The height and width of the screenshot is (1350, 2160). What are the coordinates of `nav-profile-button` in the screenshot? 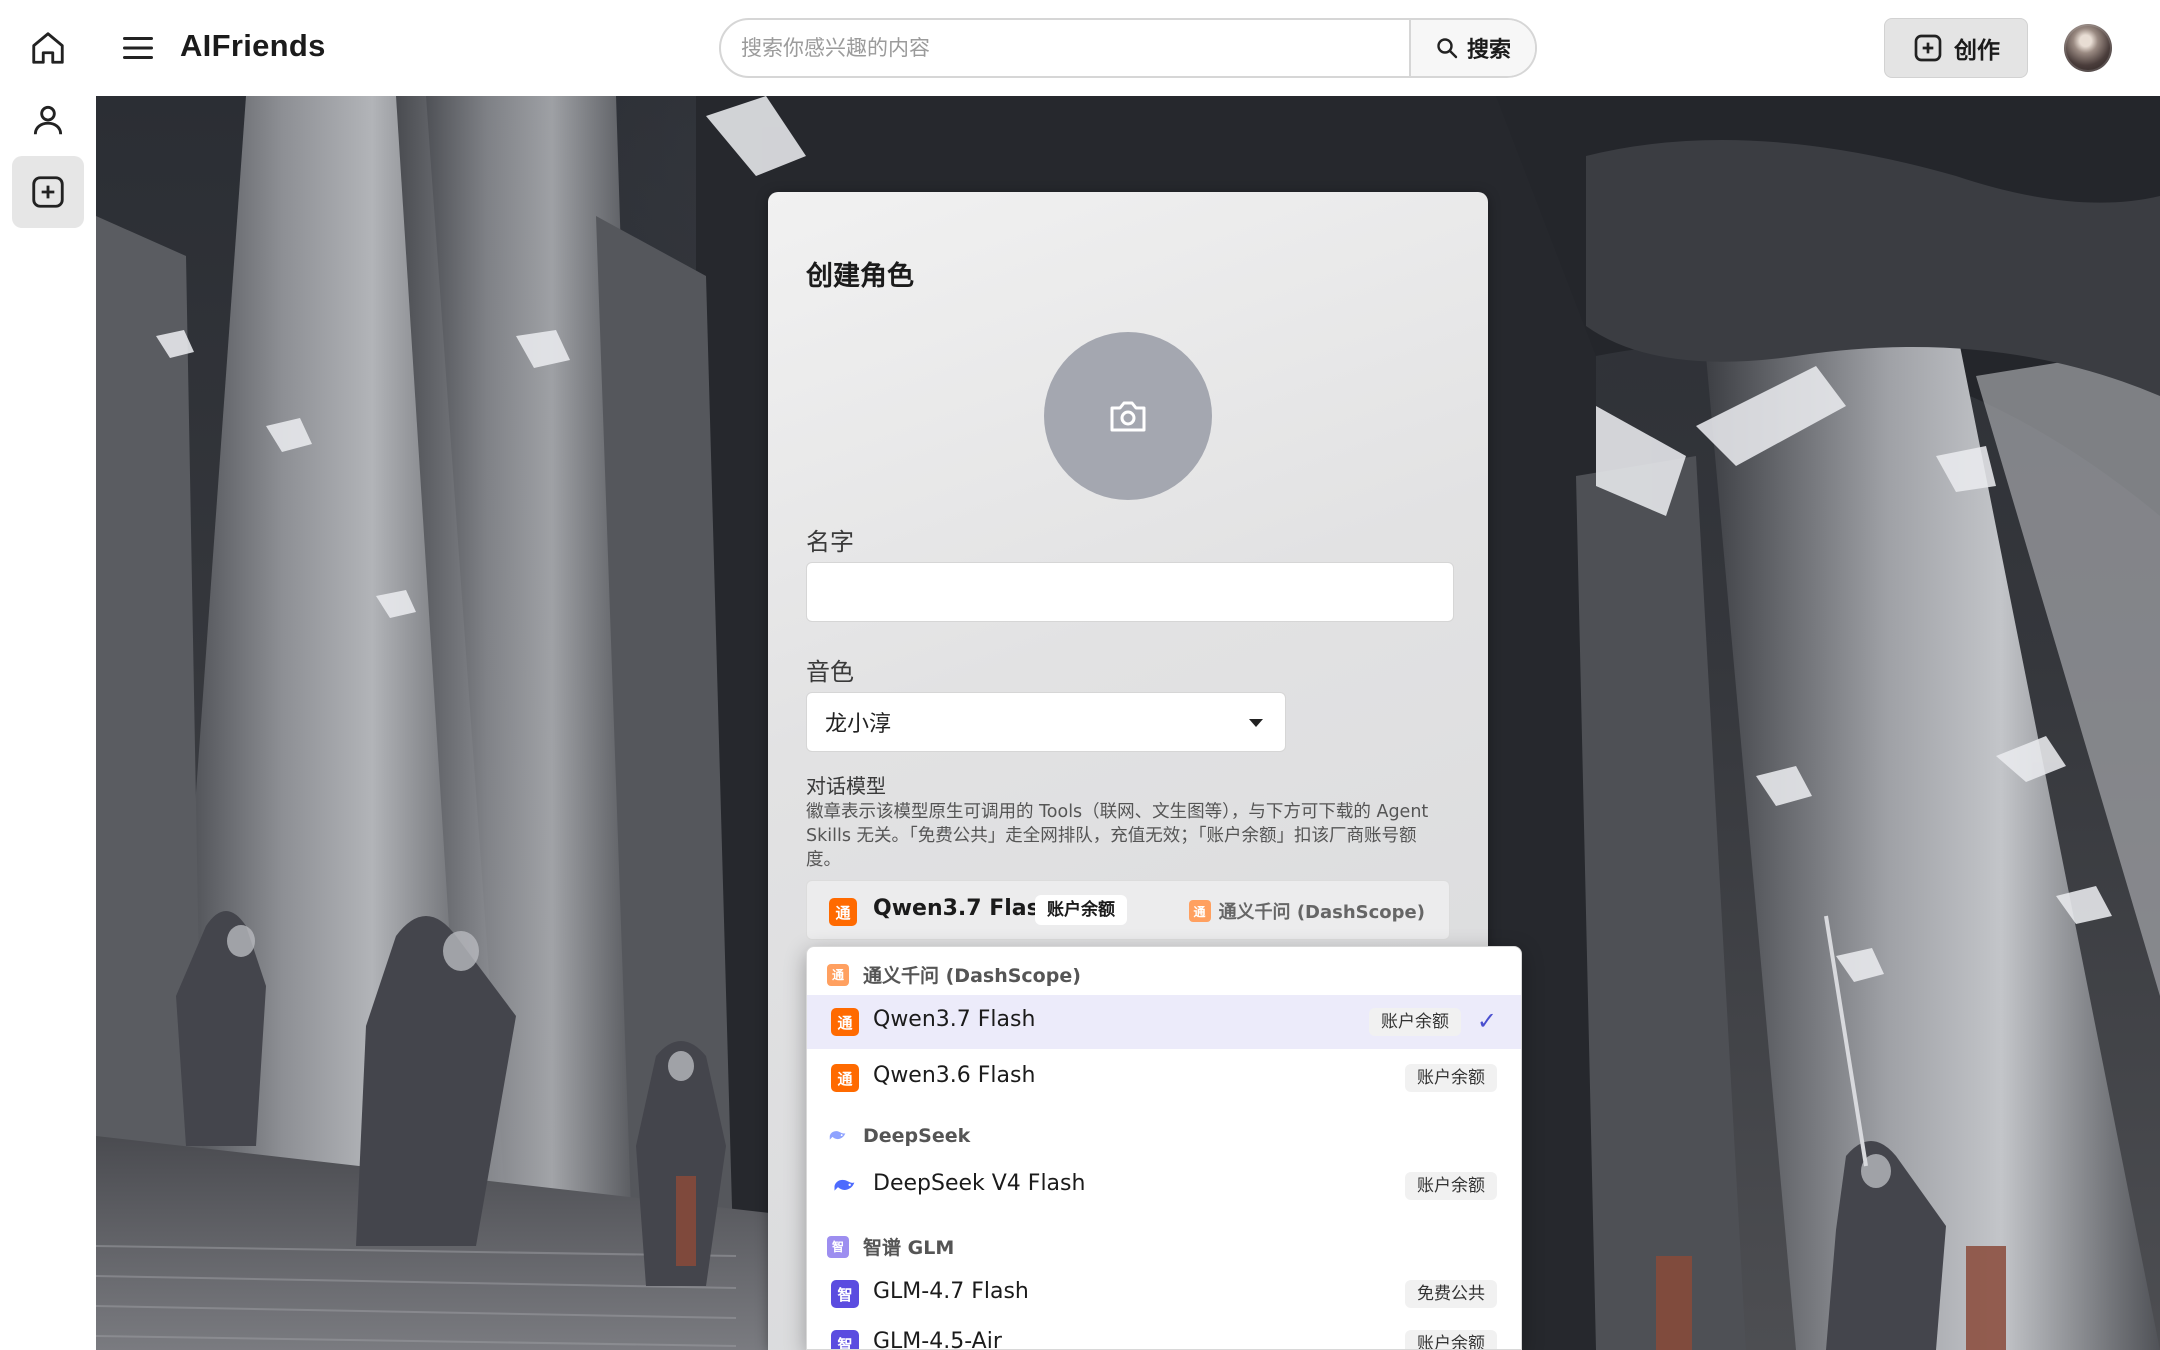 It's located at (48, 120).